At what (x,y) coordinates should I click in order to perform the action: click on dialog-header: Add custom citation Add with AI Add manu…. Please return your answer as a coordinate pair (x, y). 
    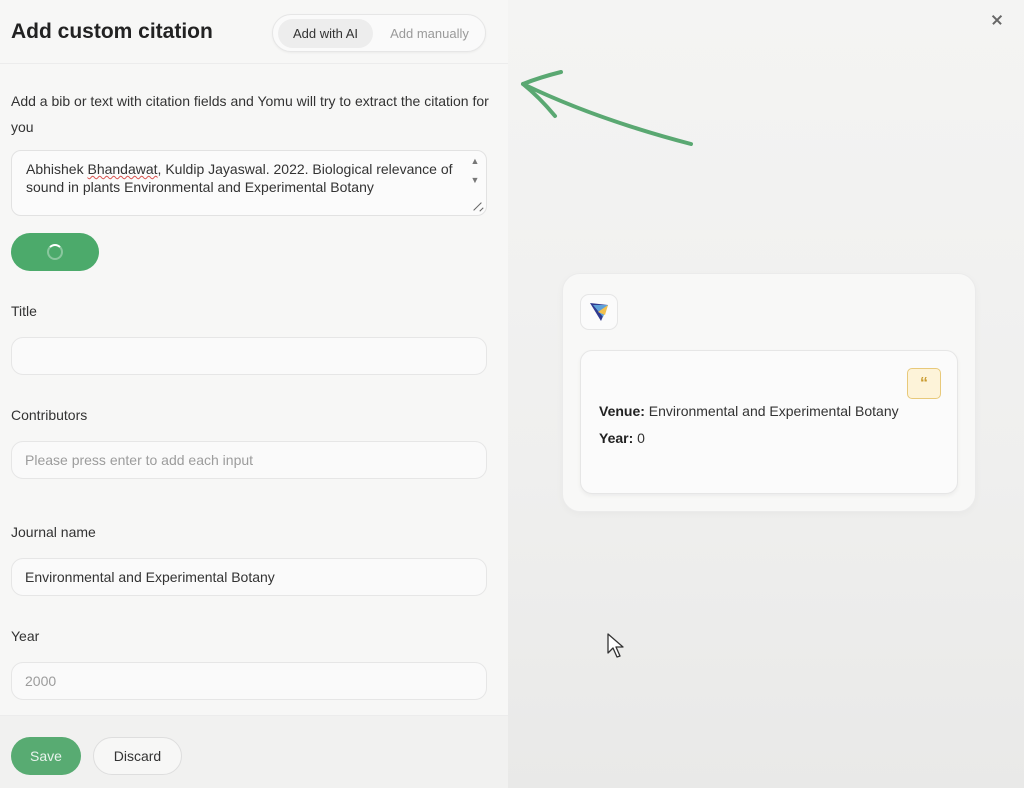
    Looking at the image, I should click on (254, 32).